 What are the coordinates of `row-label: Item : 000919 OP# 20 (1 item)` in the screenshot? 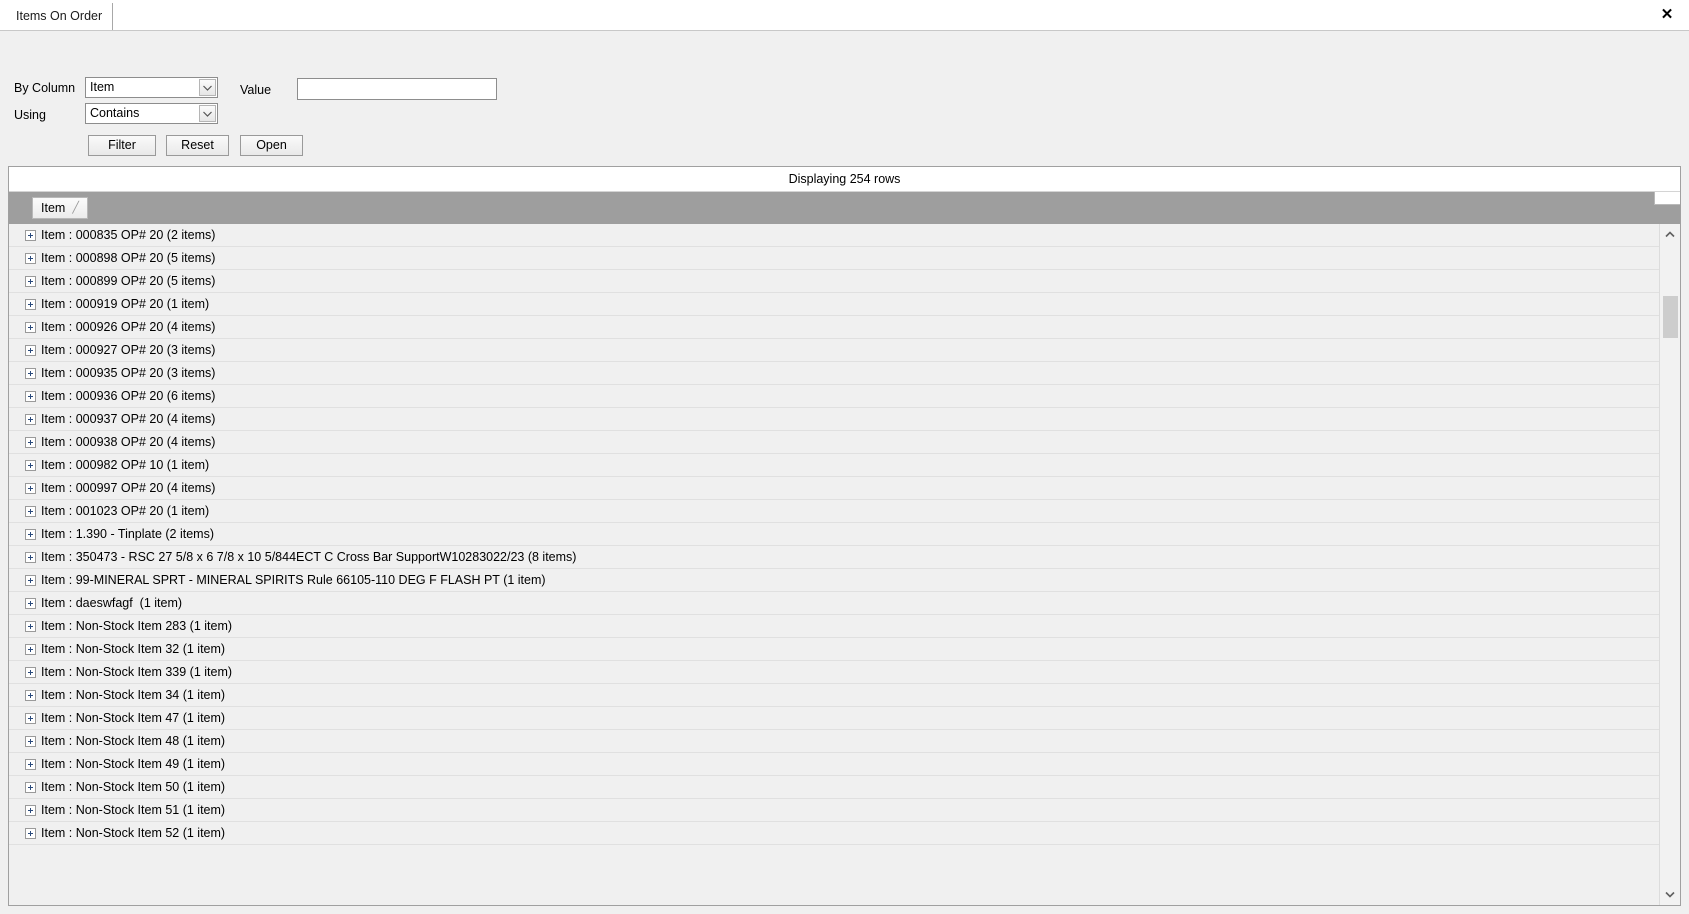 It's located at (125, 304).